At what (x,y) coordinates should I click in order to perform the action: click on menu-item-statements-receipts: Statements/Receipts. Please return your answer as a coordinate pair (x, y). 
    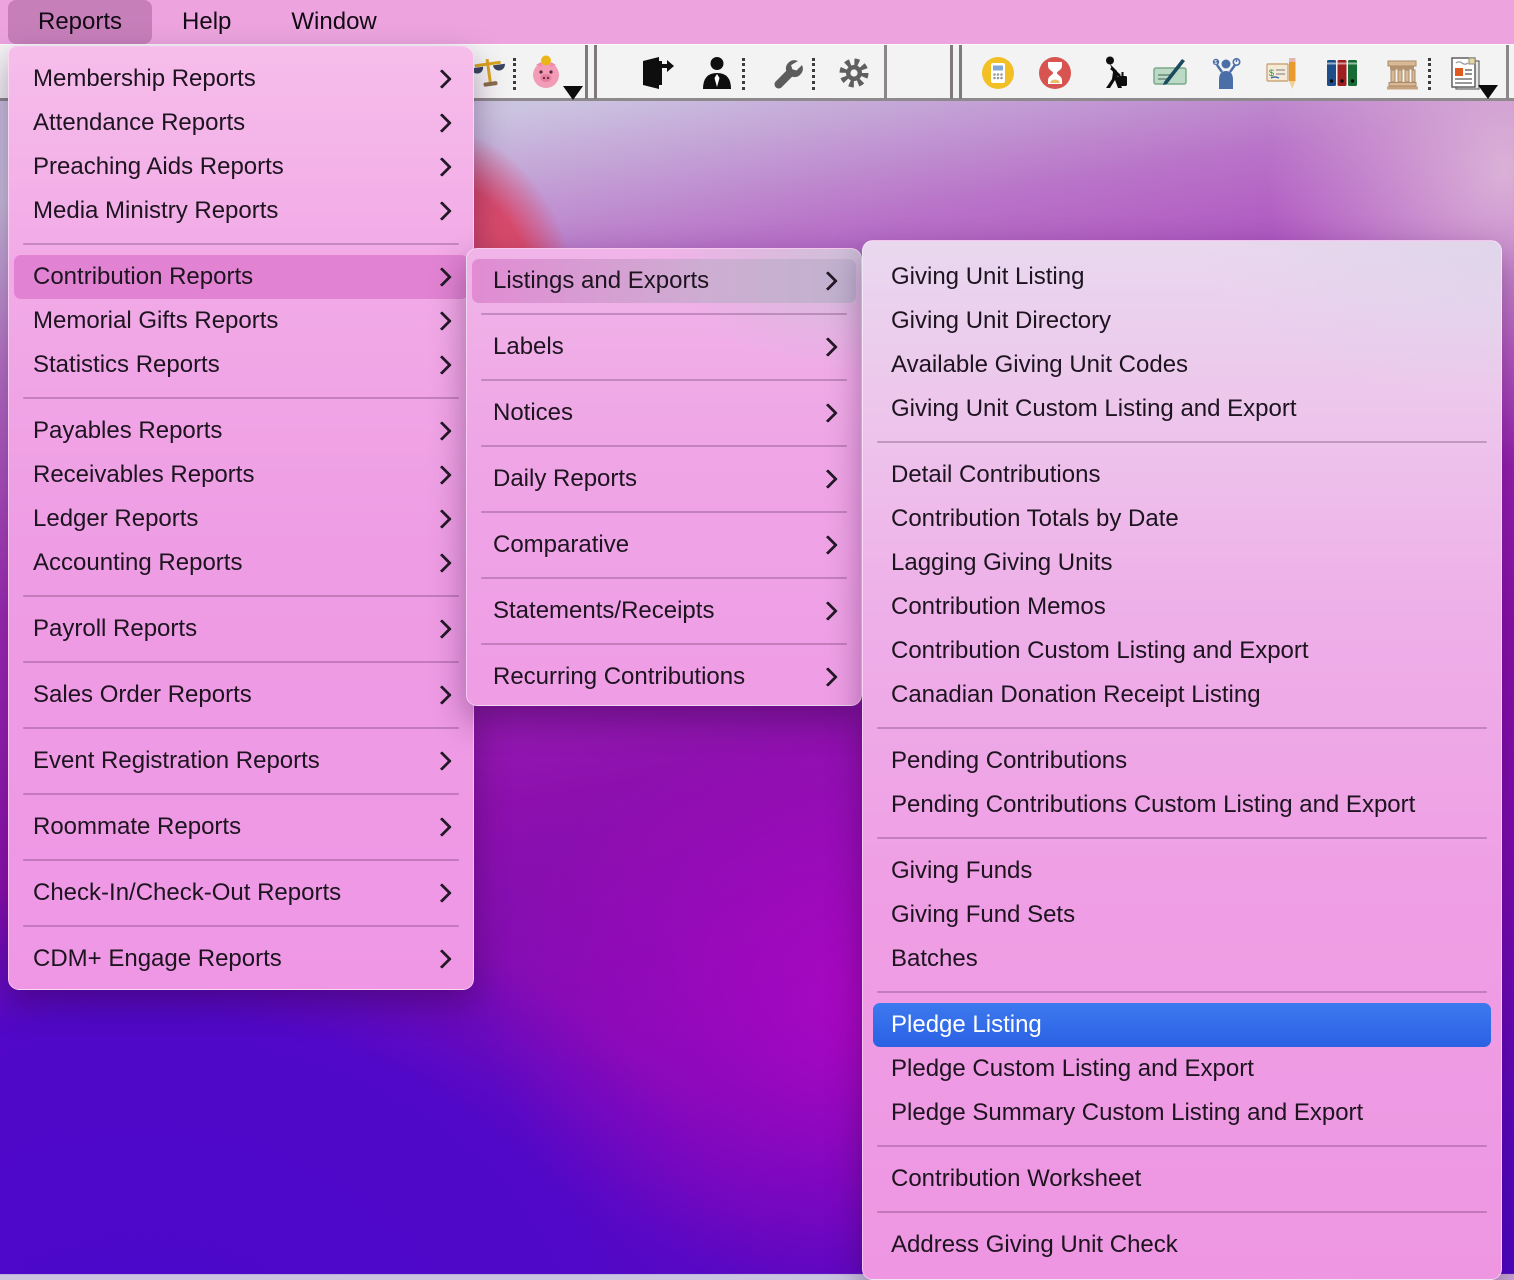
    Looking at the image, I should click on (664, 611).